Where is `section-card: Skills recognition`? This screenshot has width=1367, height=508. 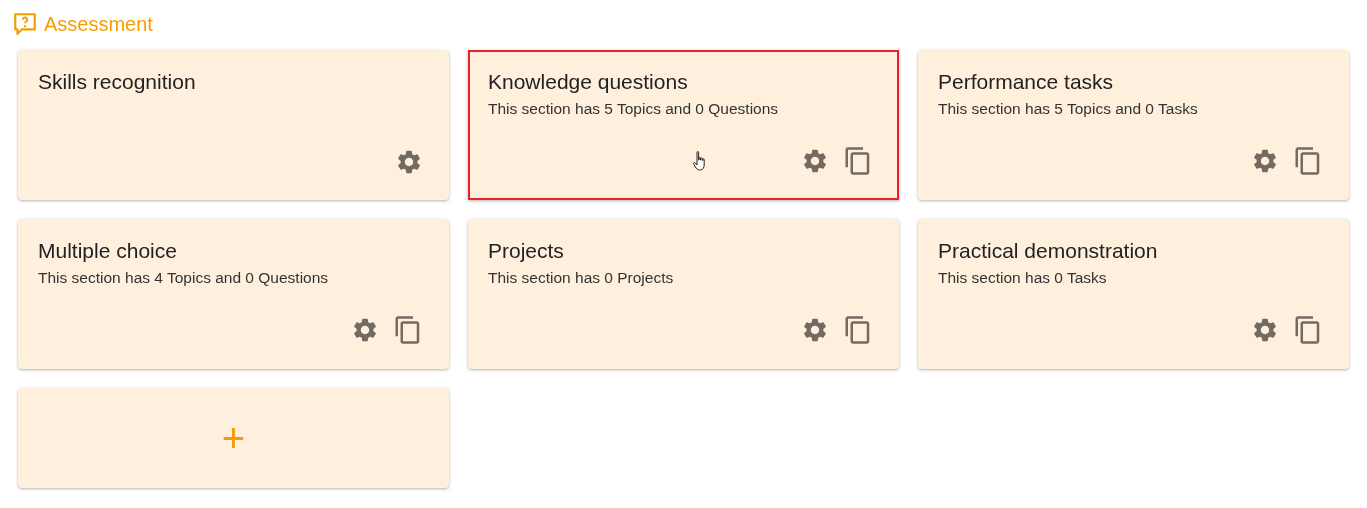 section-card: Skills recognition is located at coordinates (233, 125).